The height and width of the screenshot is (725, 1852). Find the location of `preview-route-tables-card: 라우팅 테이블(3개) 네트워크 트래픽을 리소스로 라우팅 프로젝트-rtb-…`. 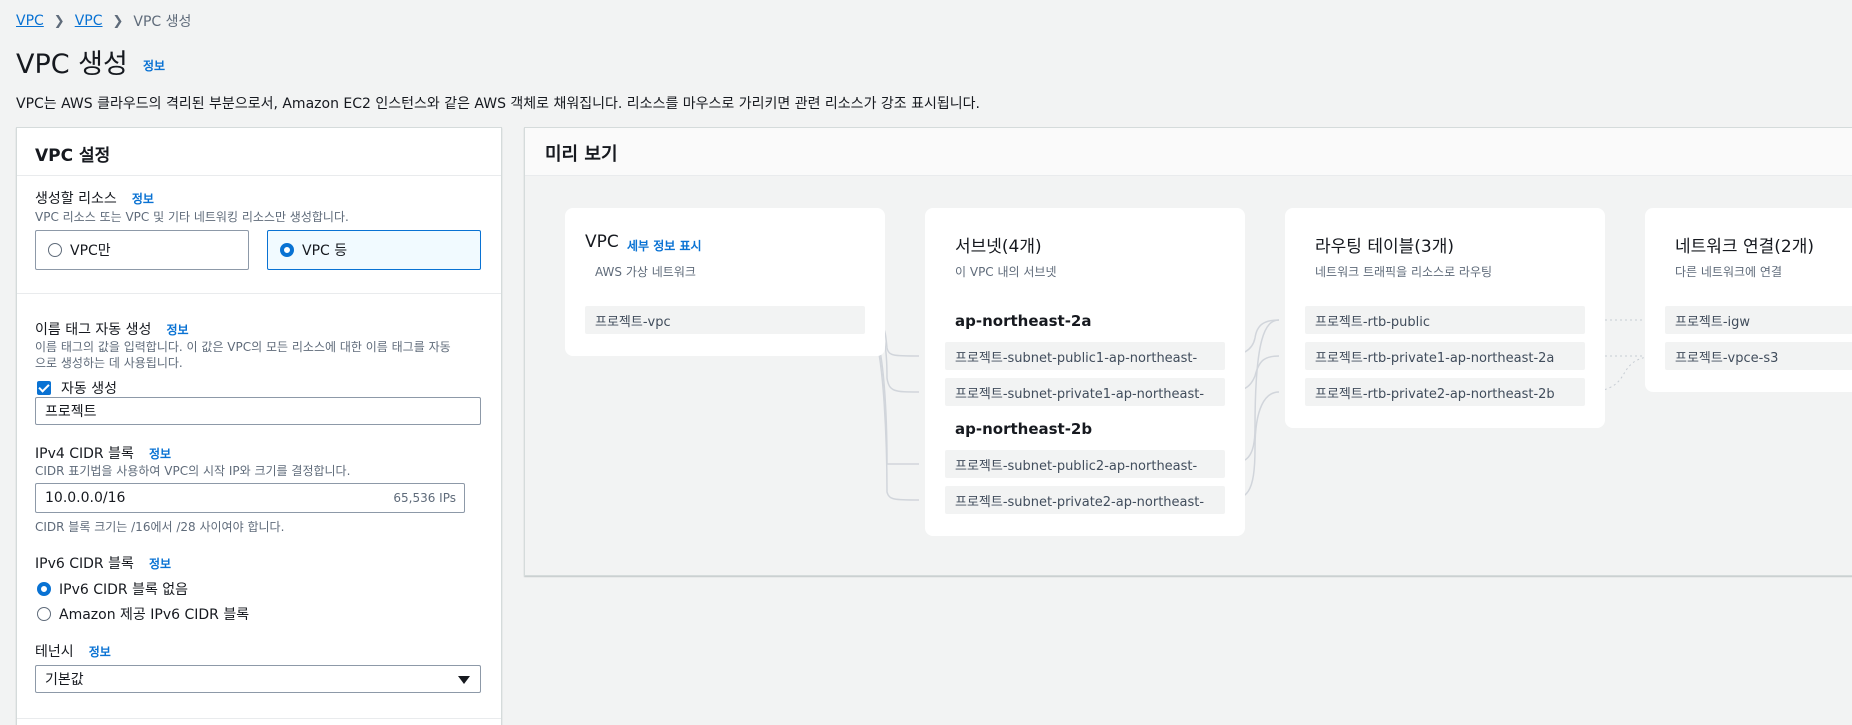

preview-route-tables-card: 라우팅 테이블(3개) 네트워크 트래픽을 리소스로 라우팅 프로젝트-rtb-… is located at coordinates (1445, 318).